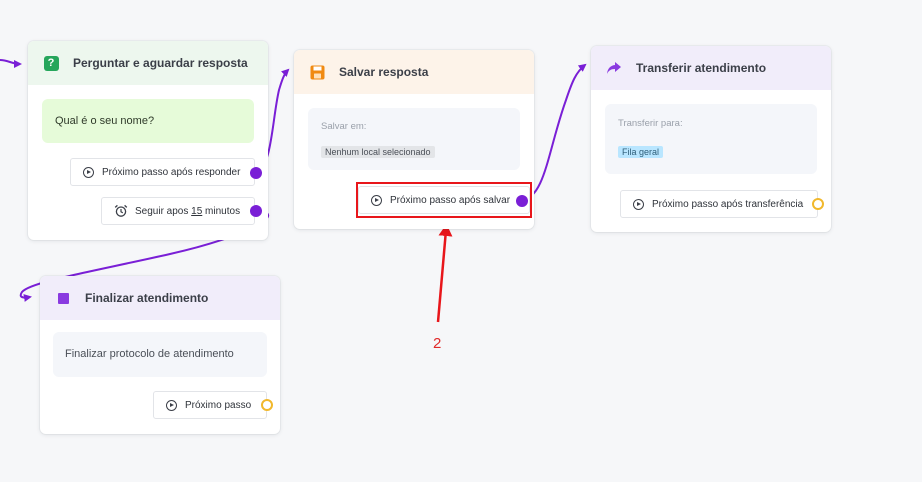 This screenshot has height=482, width=922. What do you see at coordinates (641, 152) in the screenshot?
I see `transfer-to-value: Fila geral` at bounding box center [641, 152].